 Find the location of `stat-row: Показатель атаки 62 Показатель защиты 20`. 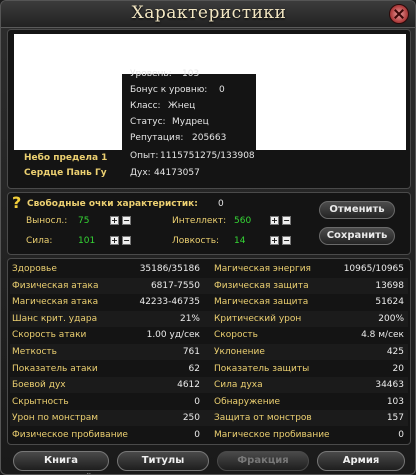

stat-row: Показатель атаки 62 Показатель защиты 20 is located at coordinates (209, 369).